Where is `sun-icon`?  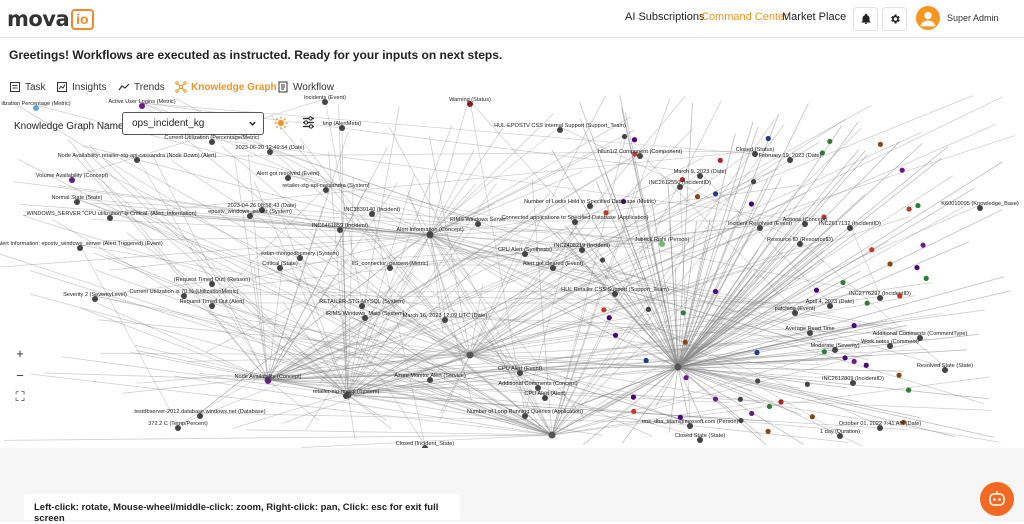 sun-icon is located at coordinates (281, 123).